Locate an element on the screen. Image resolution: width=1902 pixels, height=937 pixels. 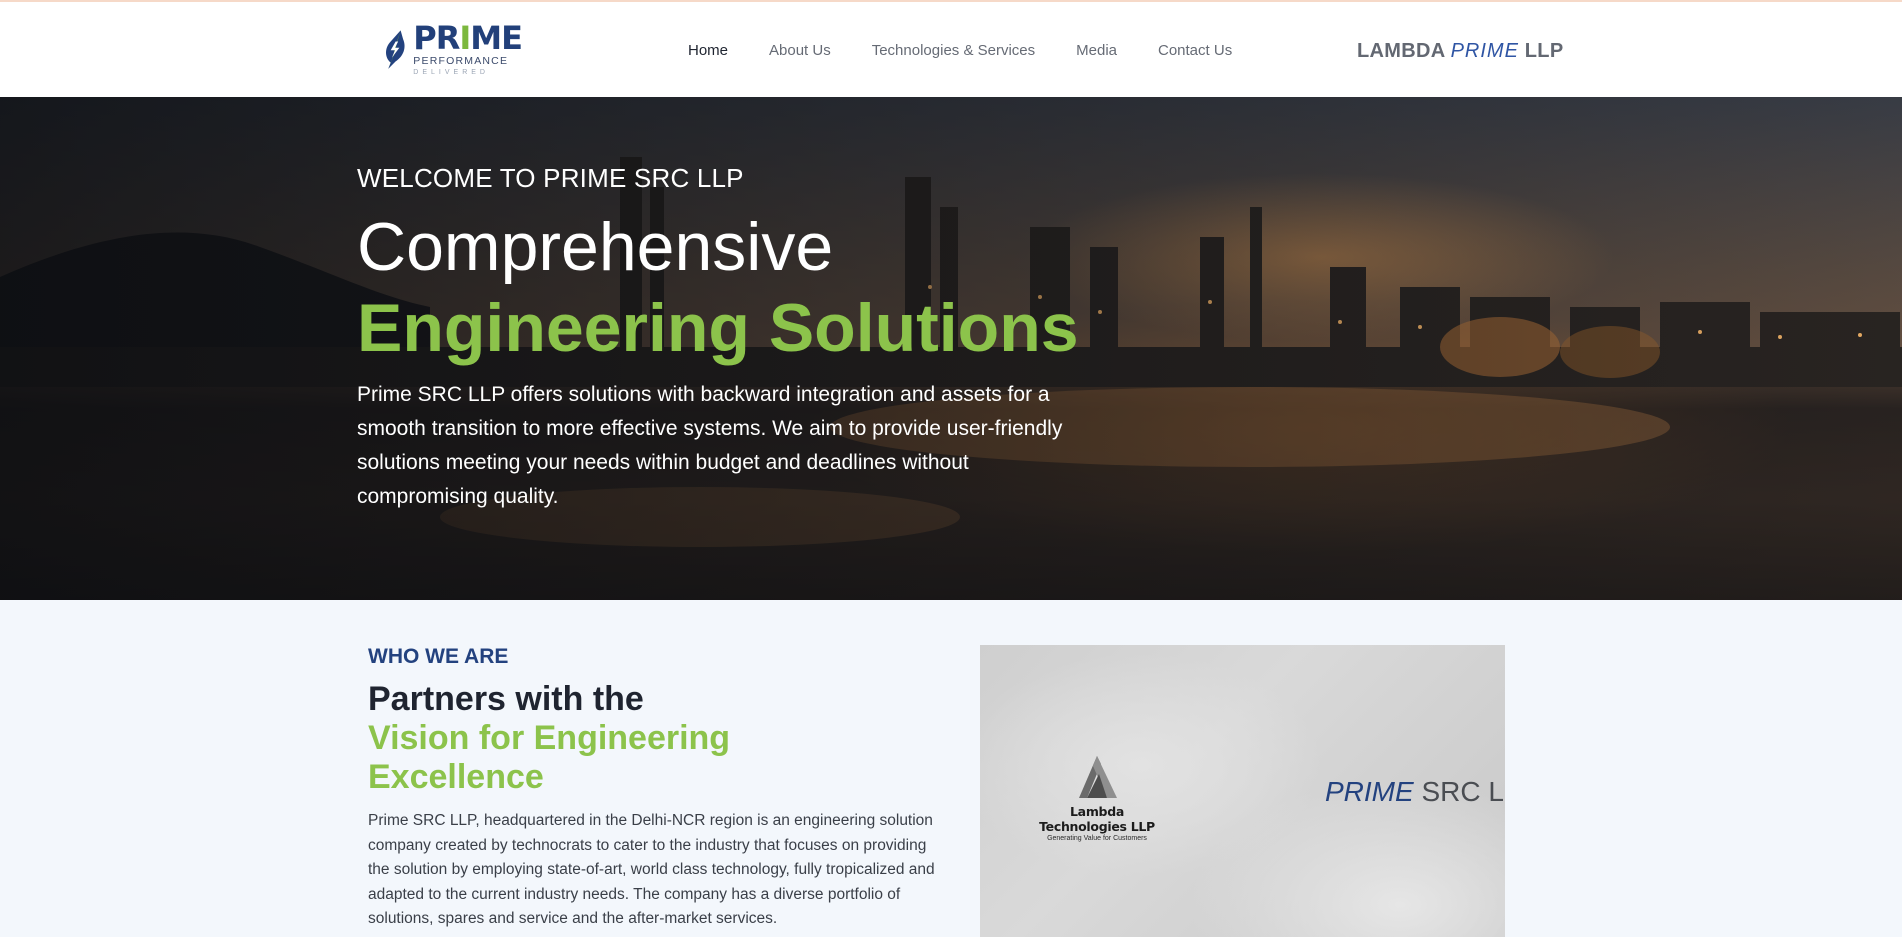
hero-title-line-2: Engineering Solutions is located at coordinates (718, 328).